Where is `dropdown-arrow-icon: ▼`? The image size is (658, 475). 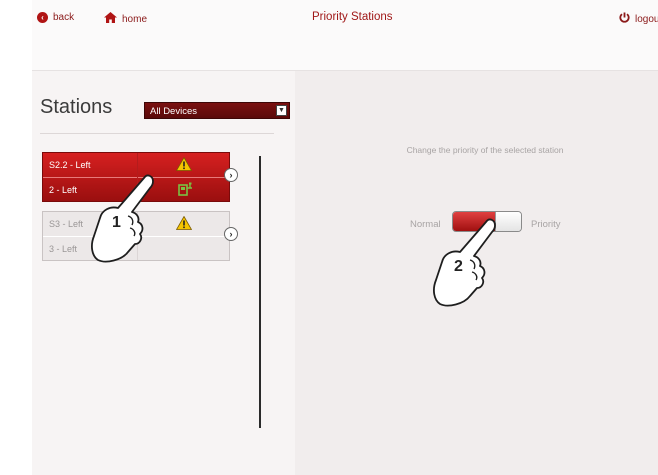 dropdown-arrow-icon: ▼ is located at coordinates (281, 110).